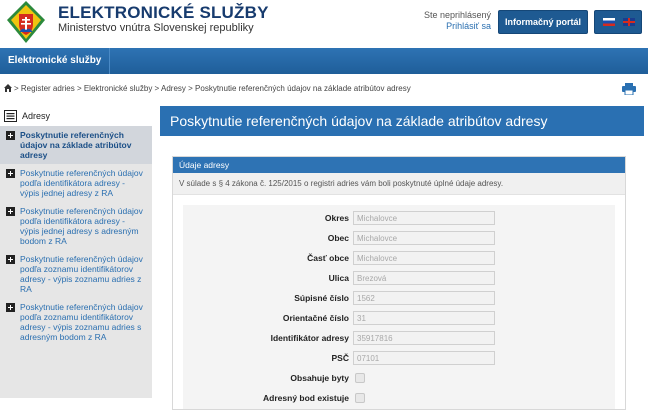 This screenshot has width=648, height=410. What do you see at coordinates (629, 89) in the screenshot?
I see `print-icon` at bounding box center [629, 89].